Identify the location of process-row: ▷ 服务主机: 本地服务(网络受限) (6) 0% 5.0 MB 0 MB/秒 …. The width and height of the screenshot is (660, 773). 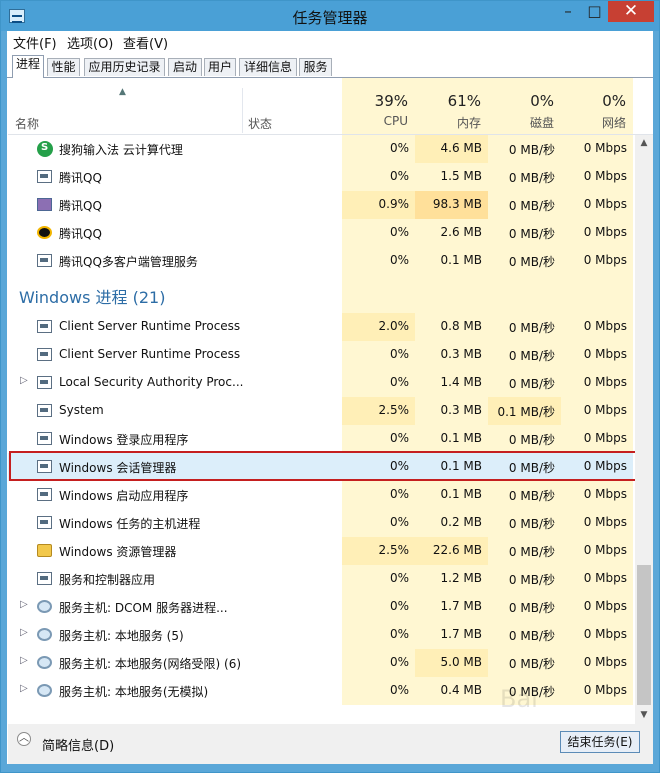
(320, 663).